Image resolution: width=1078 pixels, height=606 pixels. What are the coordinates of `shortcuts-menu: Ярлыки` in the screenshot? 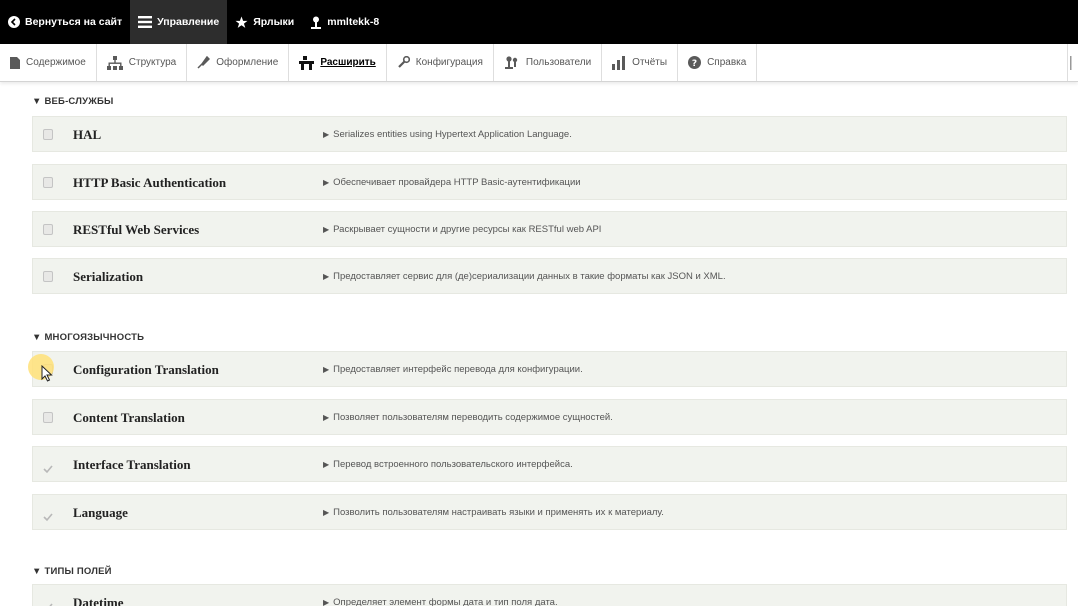 It's located at (264, 22).